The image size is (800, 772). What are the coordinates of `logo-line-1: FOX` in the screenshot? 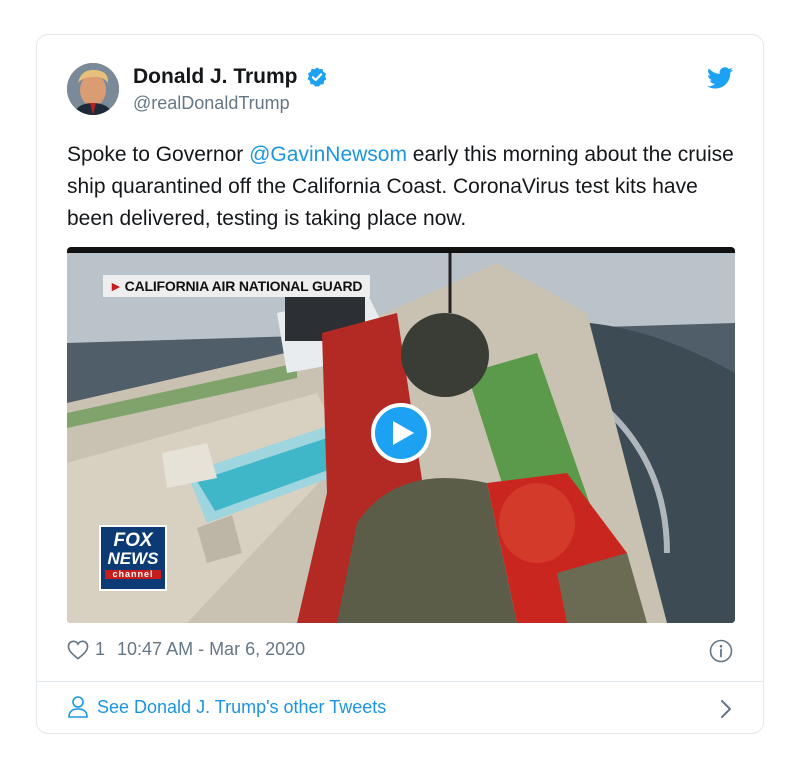 It's located at (133, 540).